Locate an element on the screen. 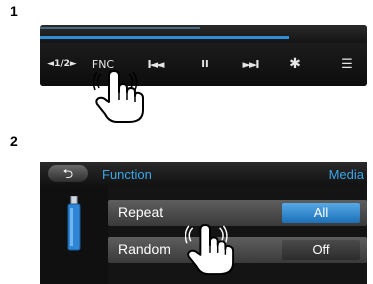 Image resolution: width=373 pixels, height=284 pixels. gear-icon: ✱ is located at coordinates (295, 64).